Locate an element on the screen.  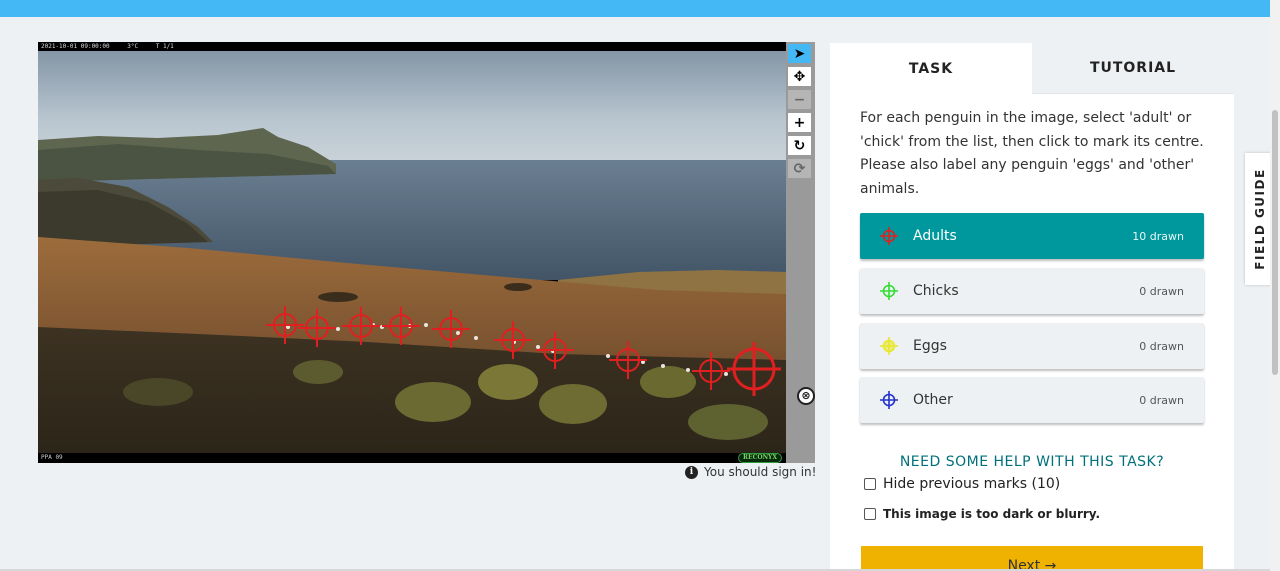
zoom-out-icon: − is located at coordinates (799, 99).